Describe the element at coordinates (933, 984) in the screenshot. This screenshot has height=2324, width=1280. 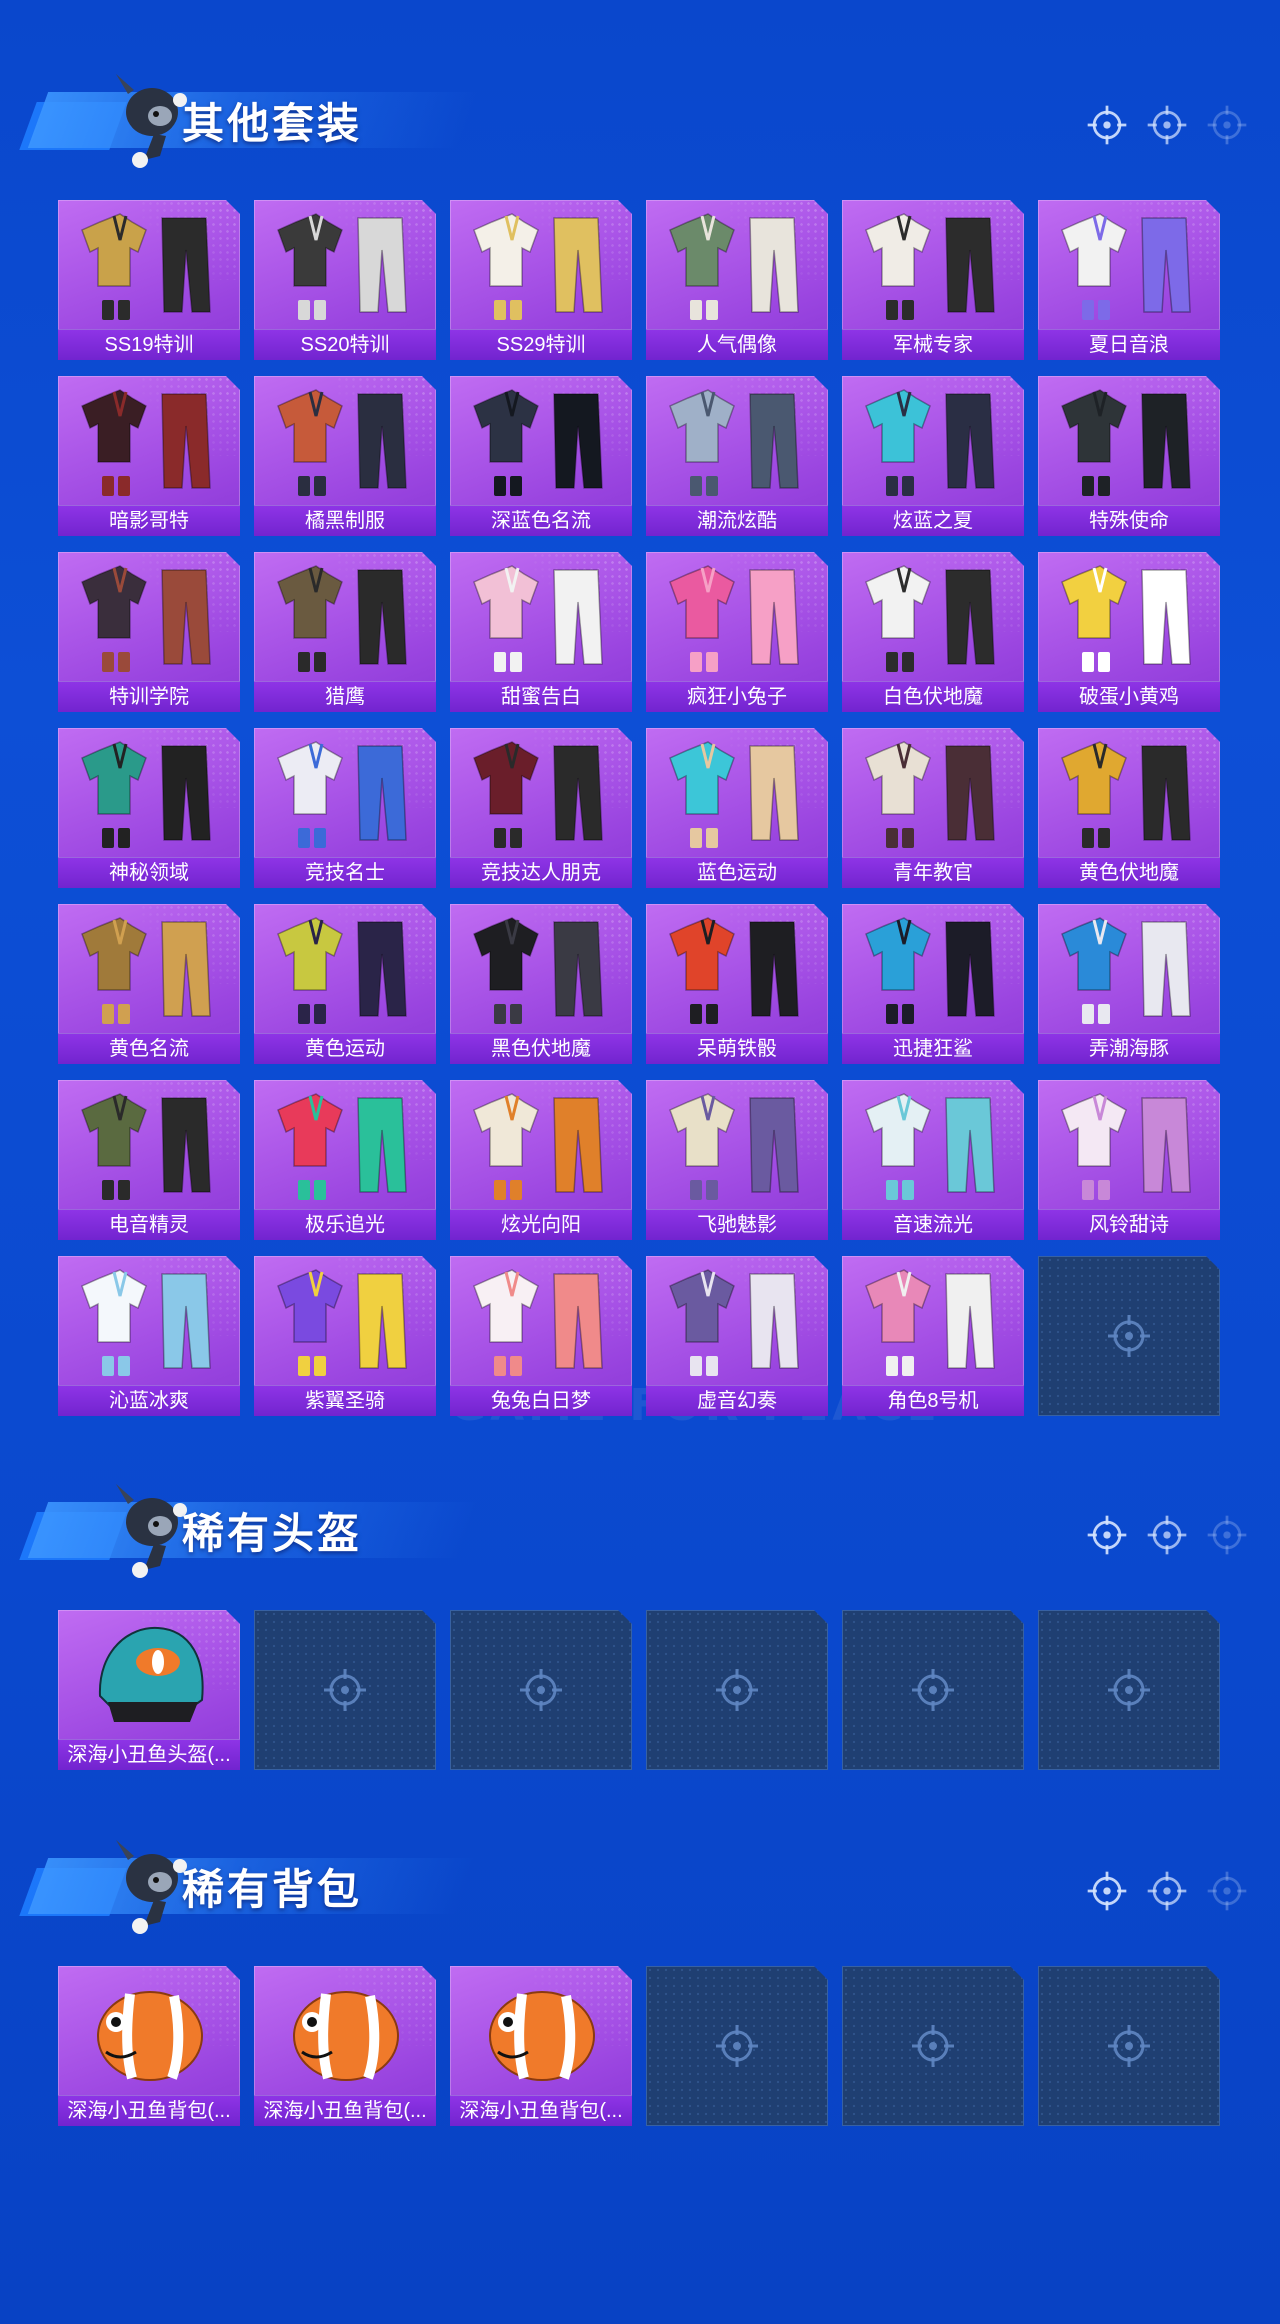
I see `outfit-card: 迅捷狂鲨` at that location.